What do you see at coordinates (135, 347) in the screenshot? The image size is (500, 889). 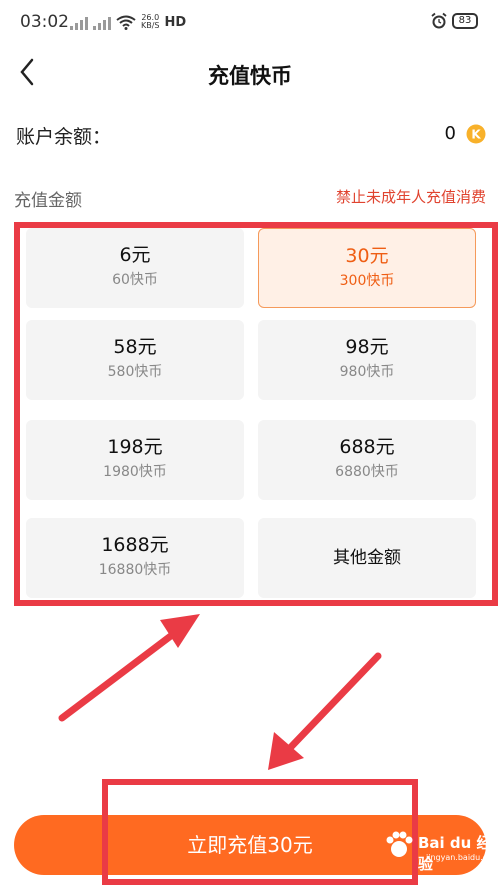 I see `option-amount: 58元` at bounding box center [135, 347].